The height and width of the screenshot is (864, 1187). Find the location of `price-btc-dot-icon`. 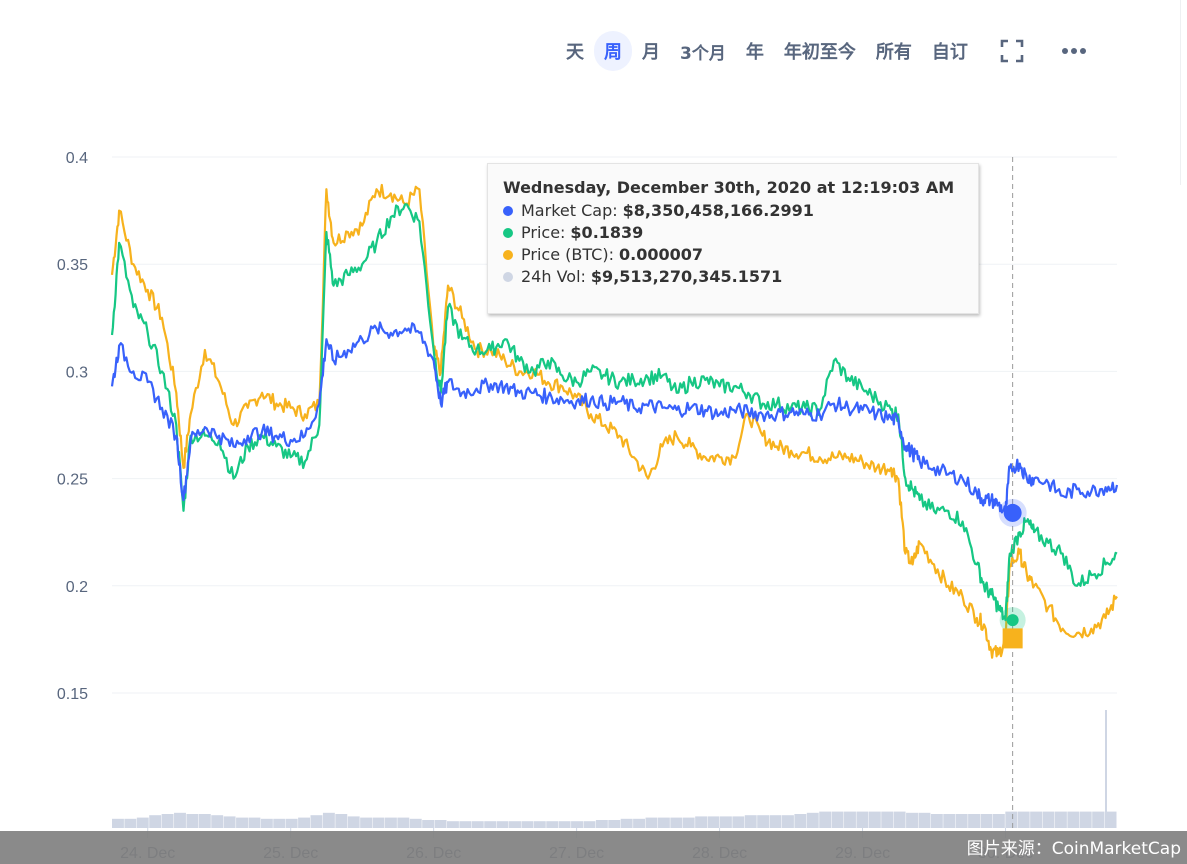

price-btc-dot-icon is located at coordinates (508, 255).